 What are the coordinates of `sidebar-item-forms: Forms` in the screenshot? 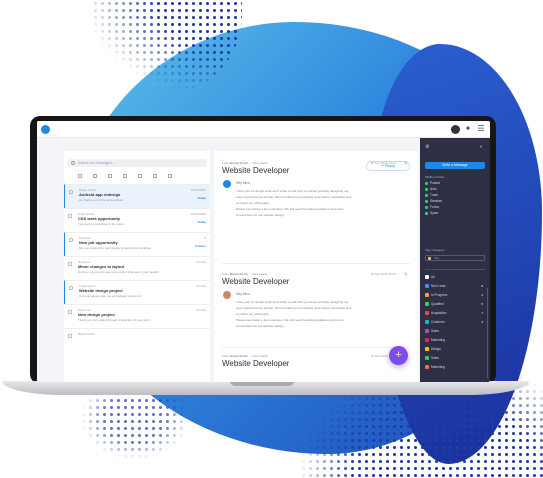 It's located at (432, 207).